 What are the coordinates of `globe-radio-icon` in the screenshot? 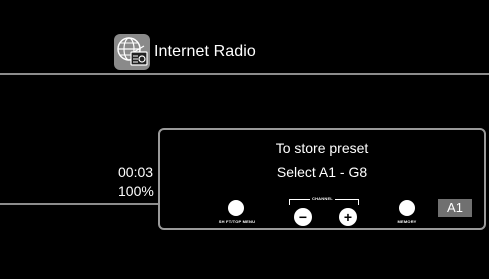 It's located at (132, 52).